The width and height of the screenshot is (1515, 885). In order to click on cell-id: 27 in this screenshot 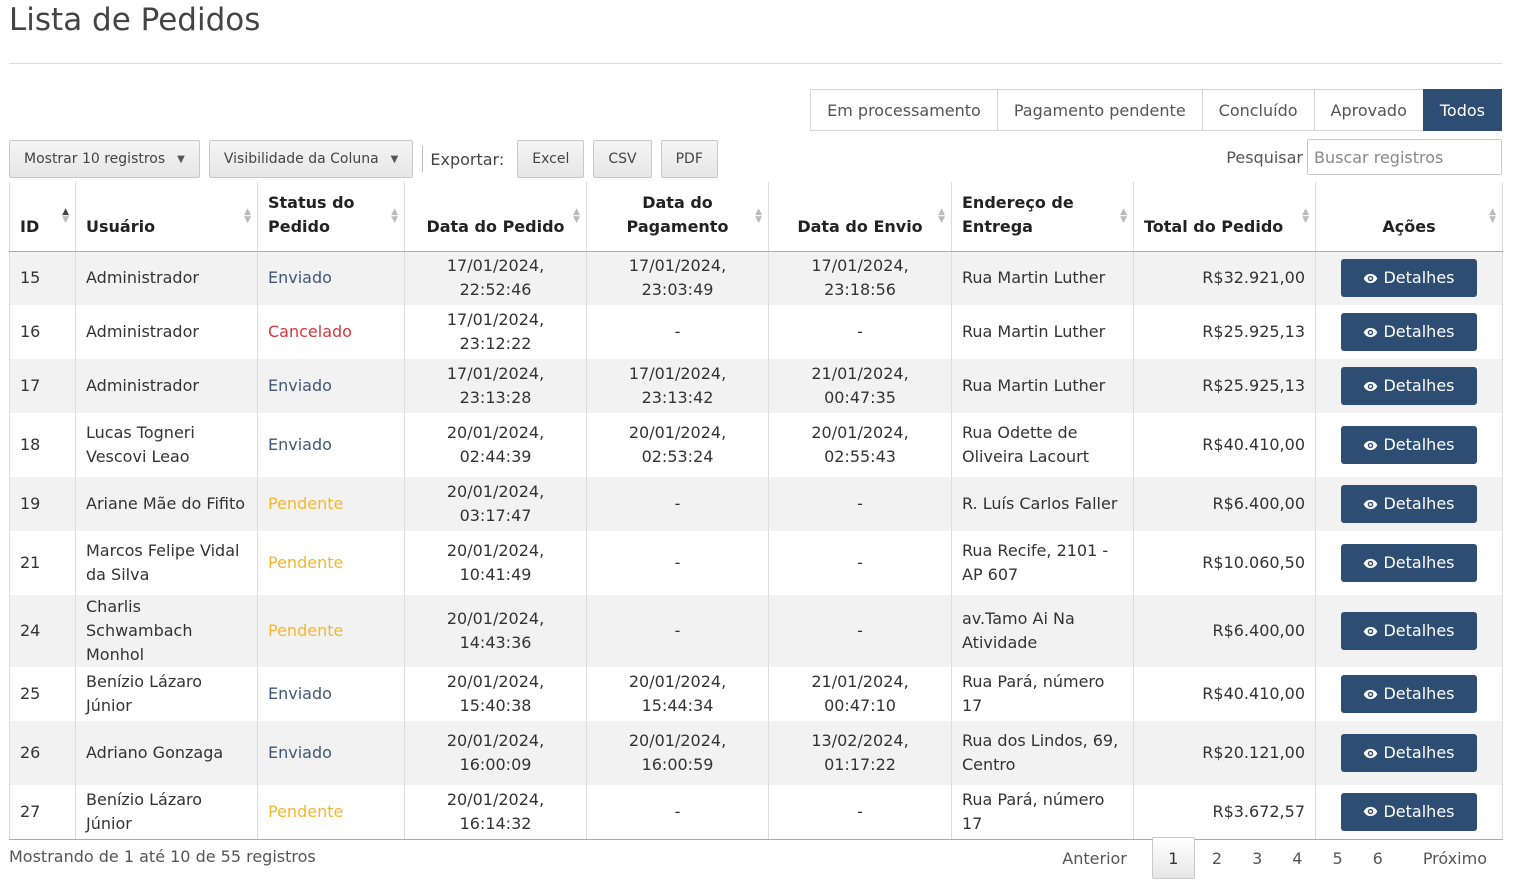, I will do `click(42, 812)`.